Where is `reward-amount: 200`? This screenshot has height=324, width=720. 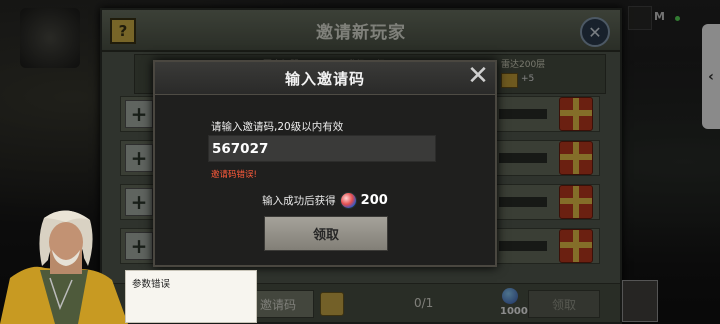
reward-amount: 200 is located at coordinates (374, 200).